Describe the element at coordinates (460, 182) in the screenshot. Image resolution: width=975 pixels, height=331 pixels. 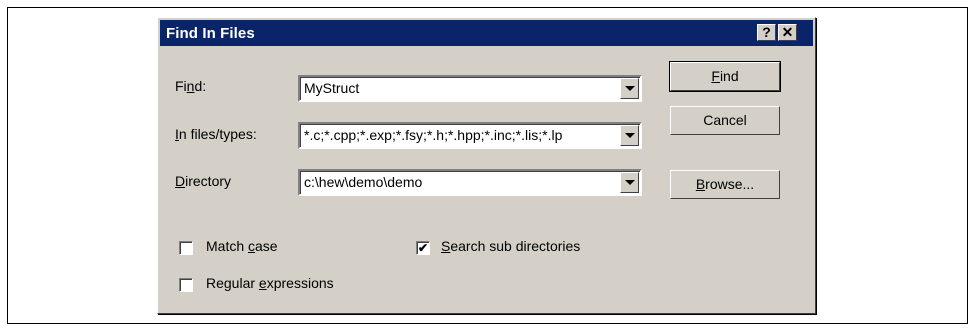
I see `directory-input: c:\hew\demo\demo` at that location.